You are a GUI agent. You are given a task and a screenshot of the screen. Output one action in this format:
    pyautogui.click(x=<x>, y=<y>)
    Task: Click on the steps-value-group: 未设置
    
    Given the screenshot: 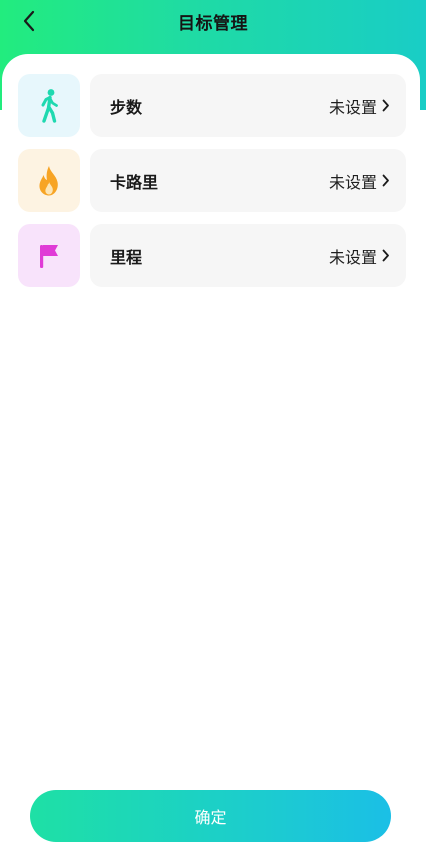 What is the action you would take?
    pyautogui.click(x=359, y=106)
    